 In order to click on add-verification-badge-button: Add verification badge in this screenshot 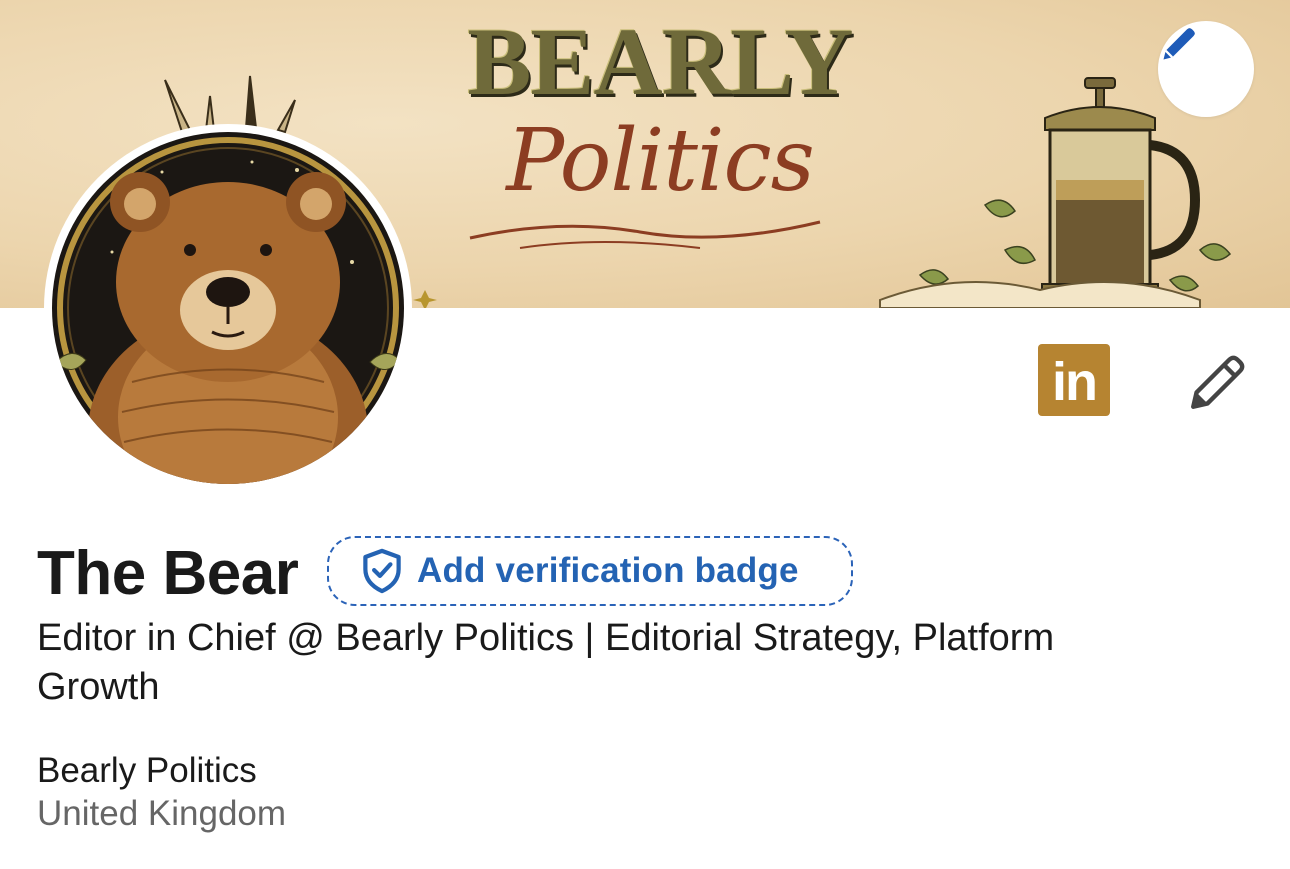, I will do `click(590, 571)`.